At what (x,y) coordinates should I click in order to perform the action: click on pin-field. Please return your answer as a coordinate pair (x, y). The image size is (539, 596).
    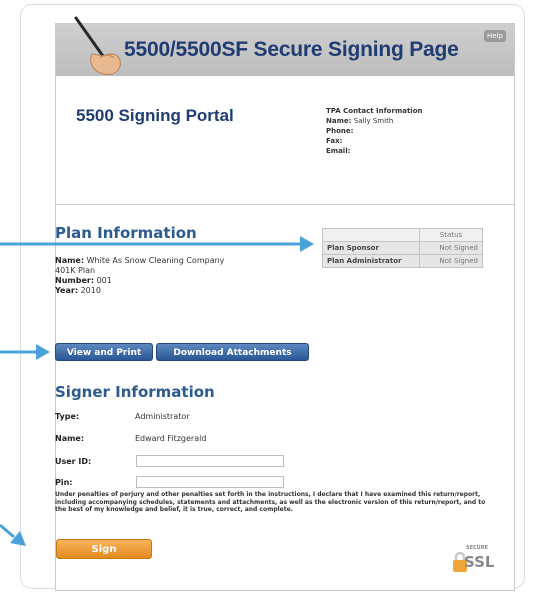
    Looking at the image, I should click on (210, 482).